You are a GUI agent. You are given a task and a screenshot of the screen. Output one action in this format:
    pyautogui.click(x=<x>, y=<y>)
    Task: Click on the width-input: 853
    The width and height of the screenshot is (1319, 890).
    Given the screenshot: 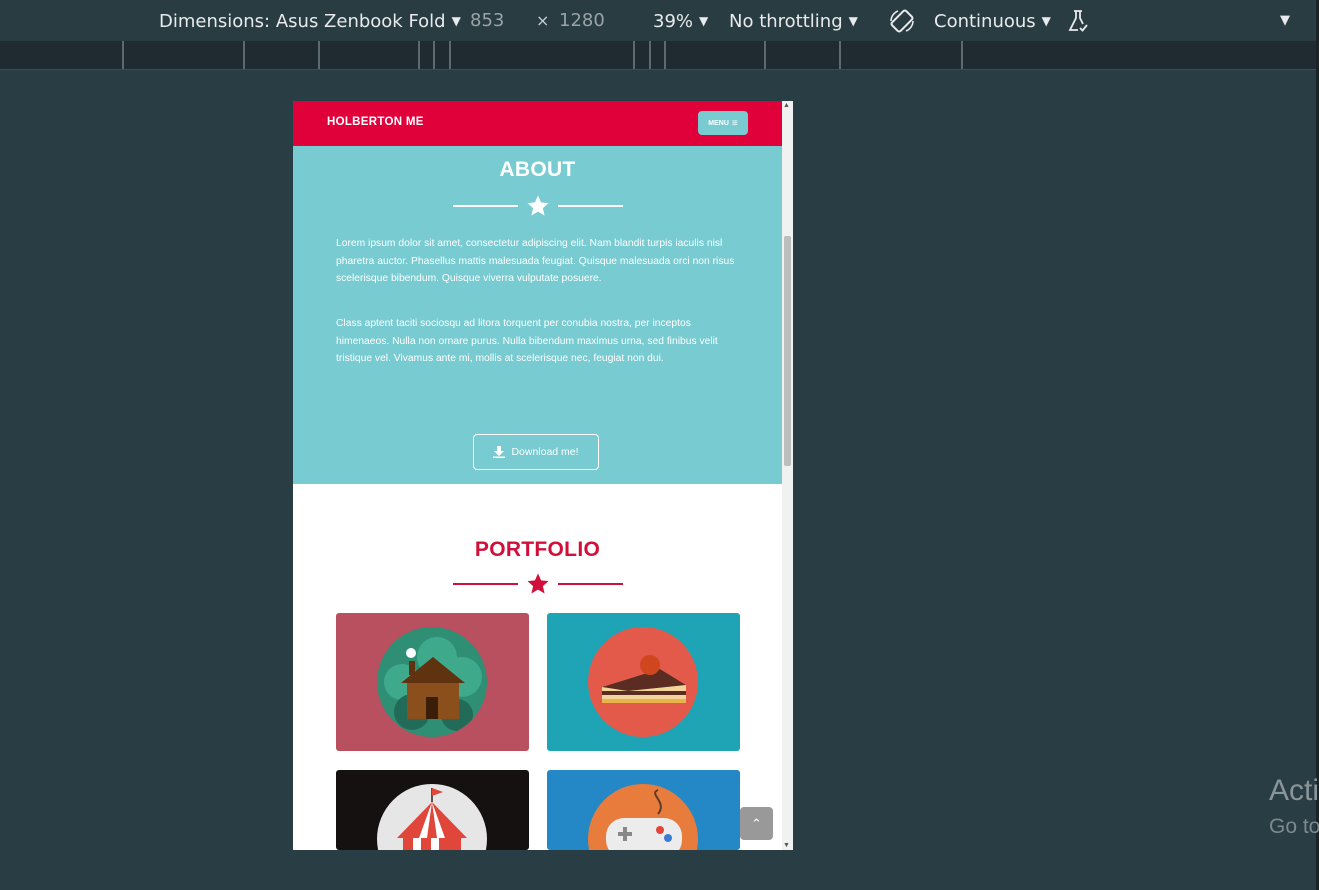 What is the action you would take?
    pyautogui.click(x=487, y=21)
    